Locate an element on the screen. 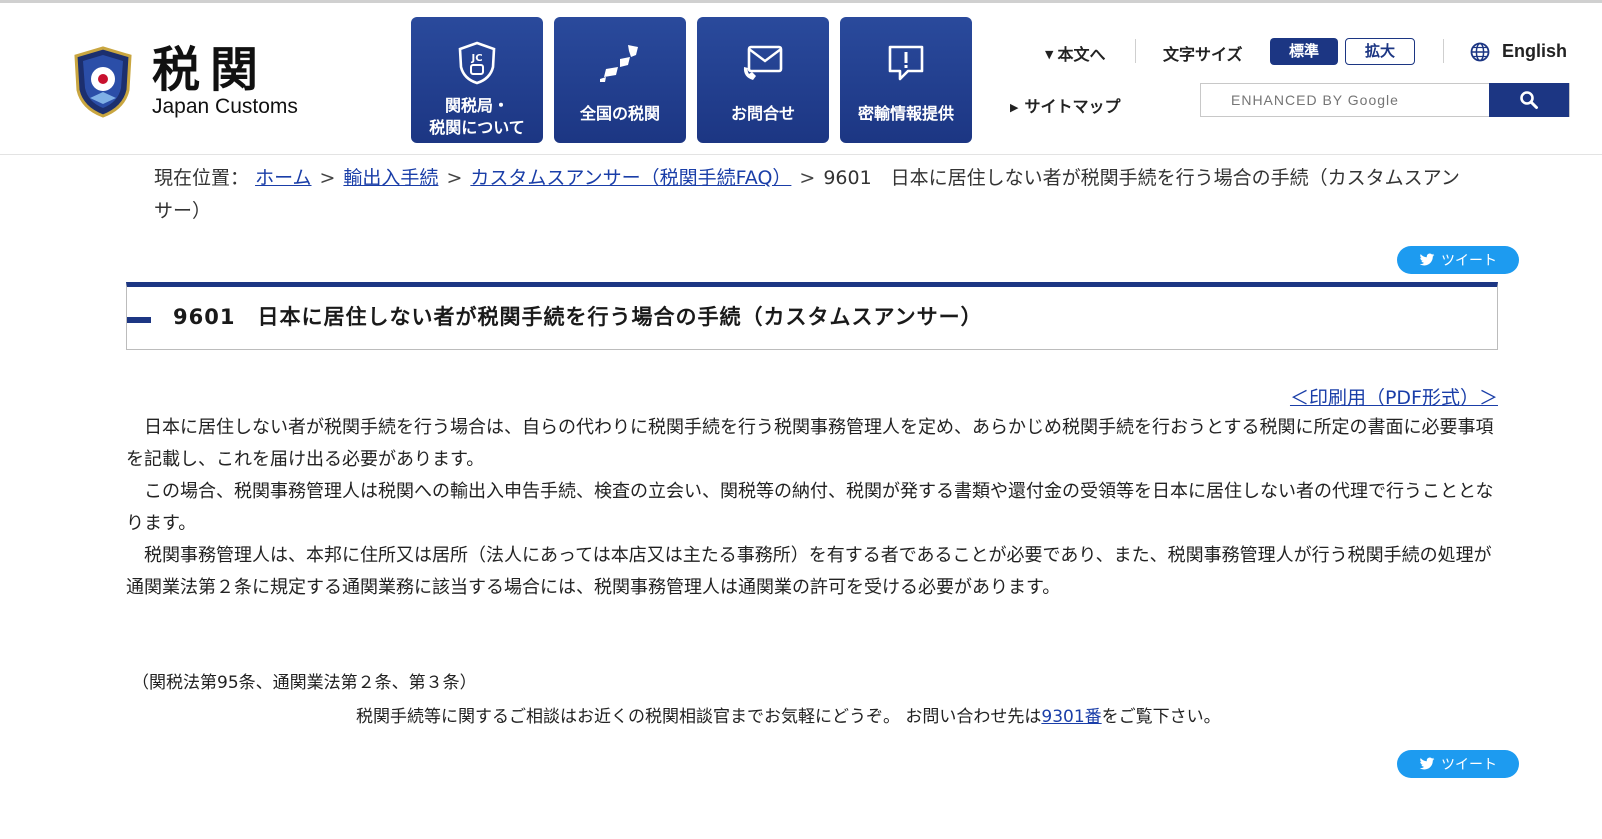  nav-about-button: JC 関税局・ 税関について is located at coordinates (477, 80).